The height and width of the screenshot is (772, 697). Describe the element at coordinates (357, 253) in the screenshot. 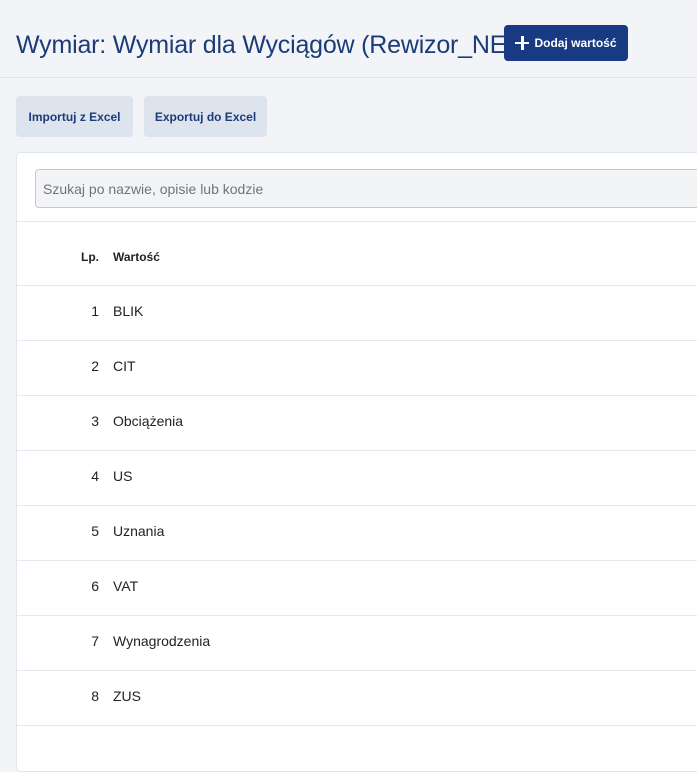

I see `table-header: Lp. Wartość` at that location.